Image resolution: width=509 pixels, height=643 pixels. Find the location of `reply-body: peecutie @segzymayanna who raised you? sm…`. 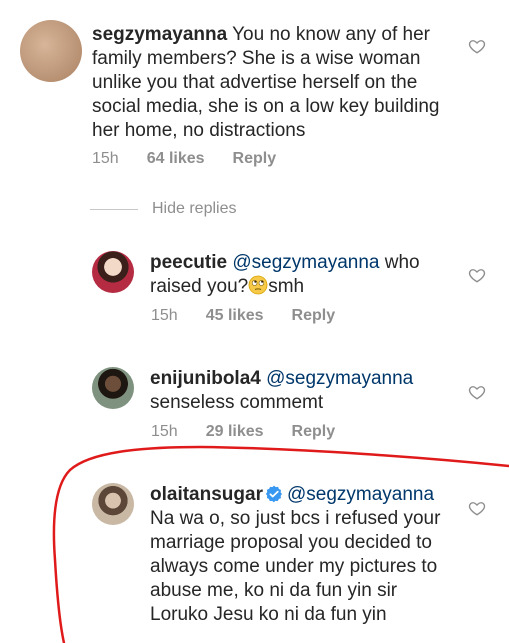

reply-body: peecutie @segzymayanna who raised you? sm… is located at coordinates (295, 275).